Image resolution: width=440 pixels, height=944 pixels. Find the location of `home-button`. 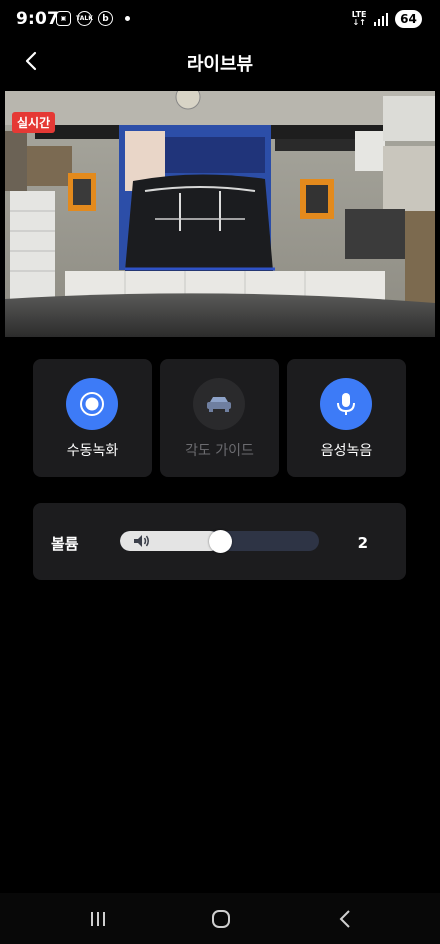

home-button is located at coordinates (221, 919).